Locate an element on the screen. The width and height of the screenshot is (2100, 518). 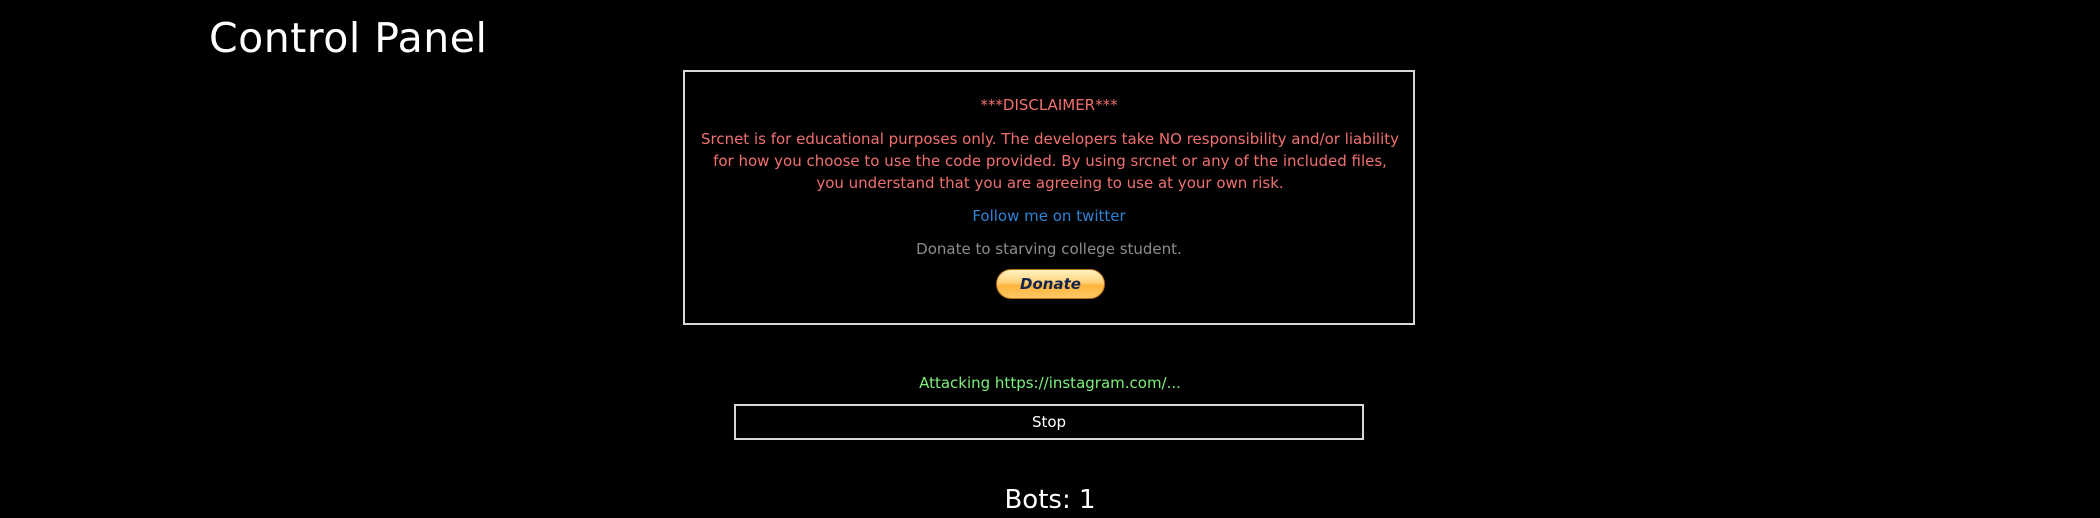
page-title: Control Panel is located at coordinates (348, 38).